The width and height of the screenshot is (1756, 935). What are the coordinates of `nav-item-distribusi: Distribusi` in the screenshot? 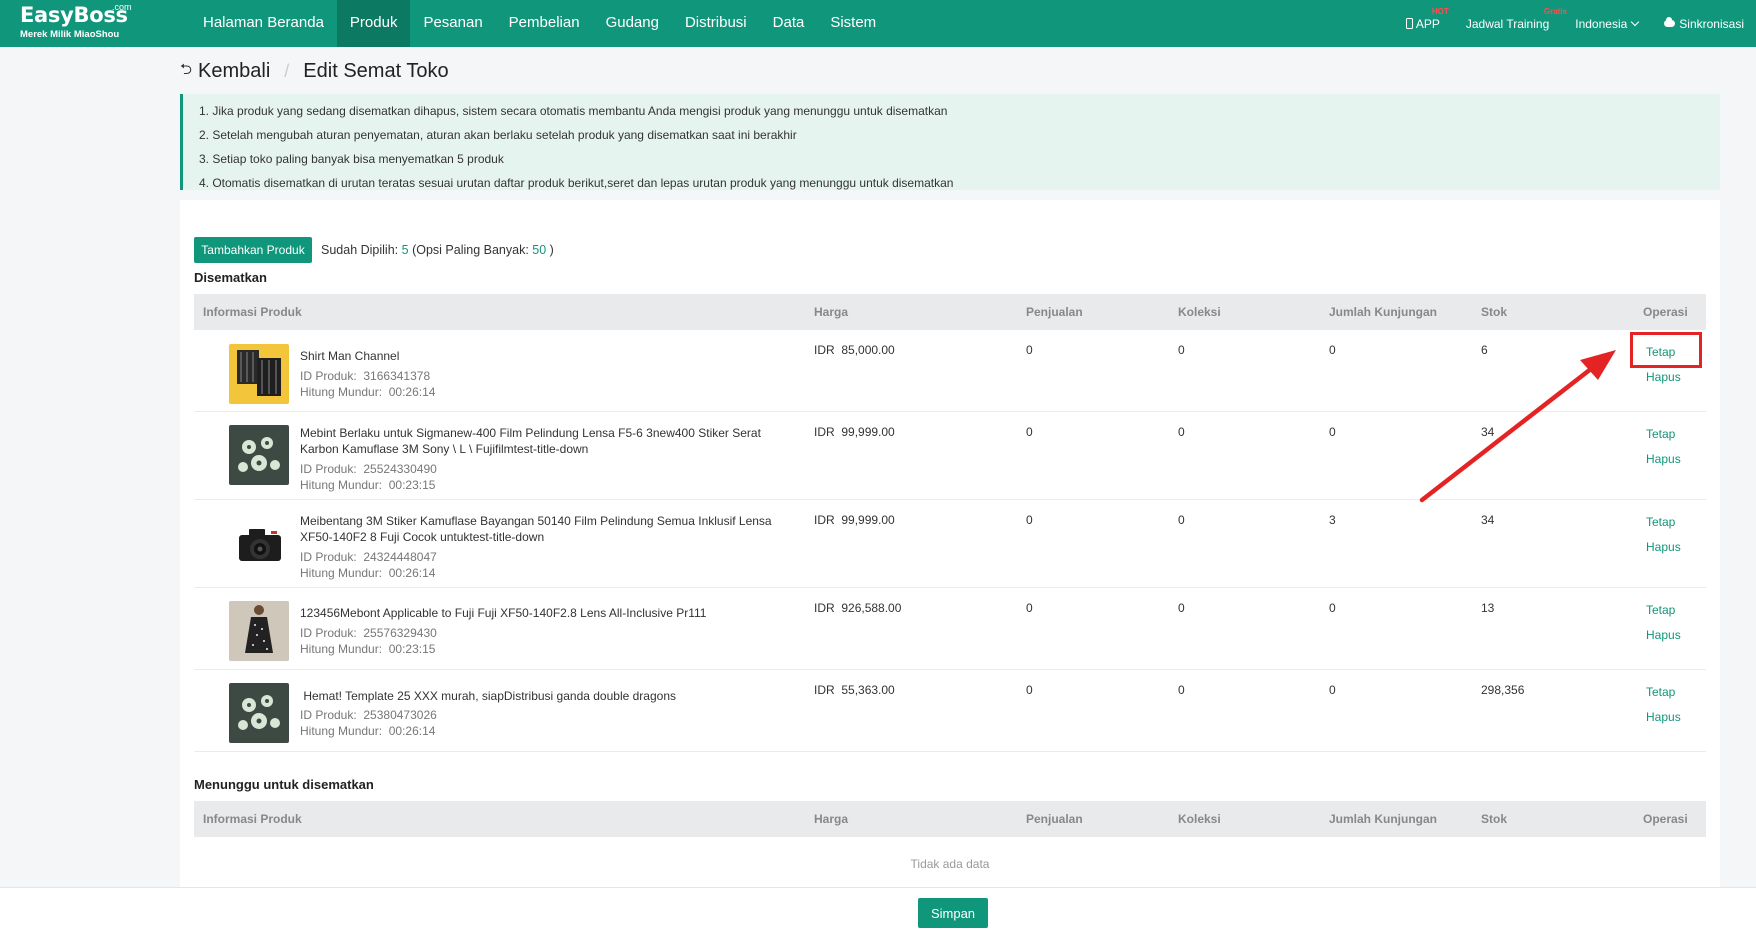 It's located at (716, 23).